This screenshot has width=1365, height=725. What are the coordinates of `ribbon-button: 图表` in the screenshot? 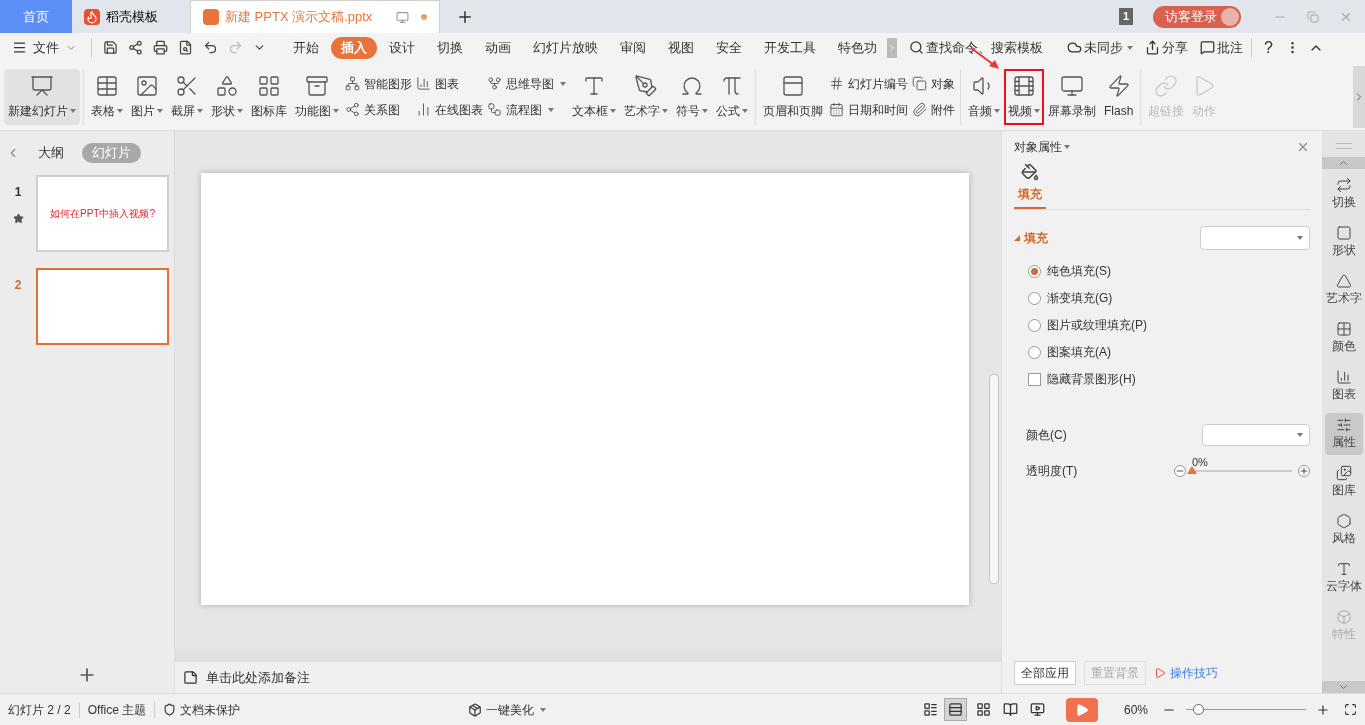 It's located at (449, 83).